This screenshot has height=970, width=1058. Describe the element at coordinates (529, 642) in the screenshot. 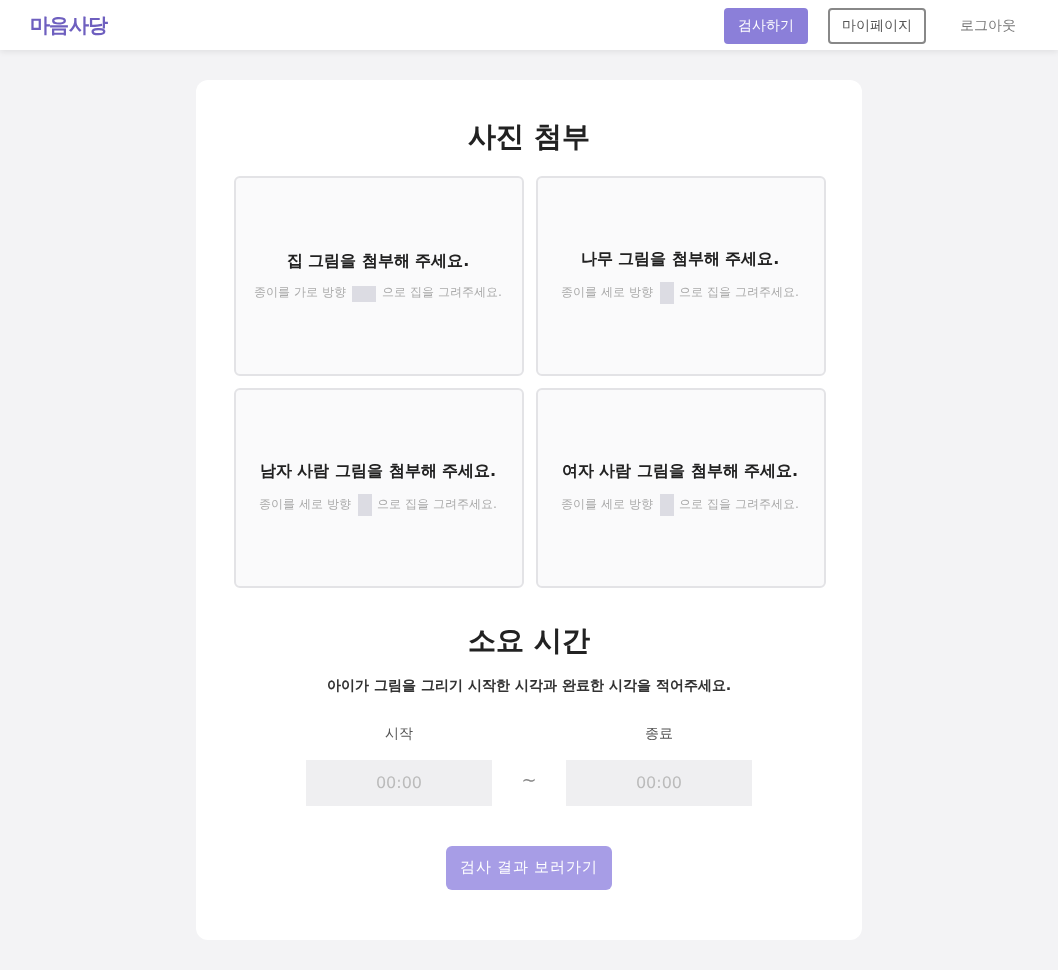

I see `section-title: 소요 시간` at that location.